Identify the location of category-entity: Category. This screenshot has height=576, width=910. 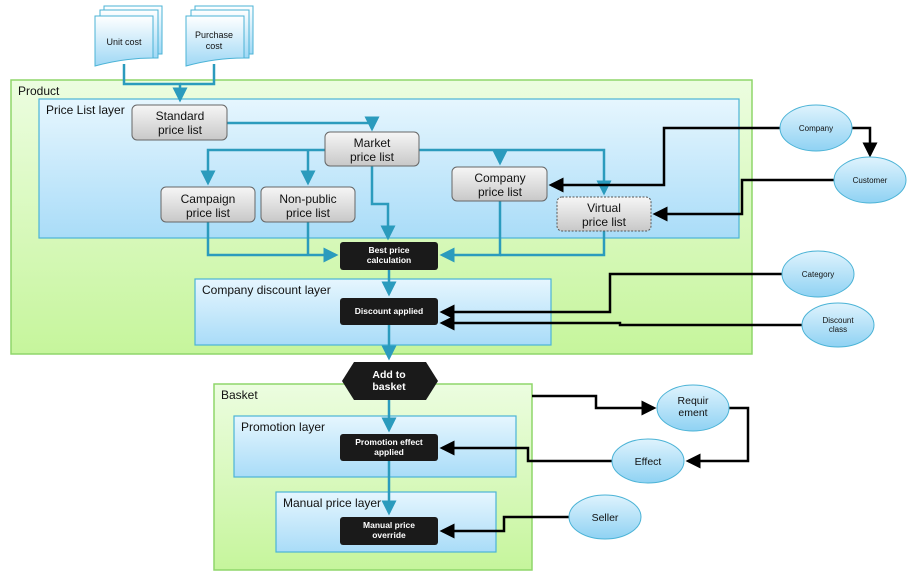
(818, 274).